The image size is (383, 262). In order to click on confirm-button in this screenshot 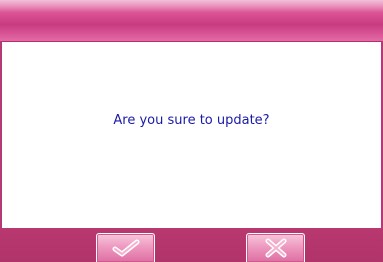, I will do `click(125, 247)`.